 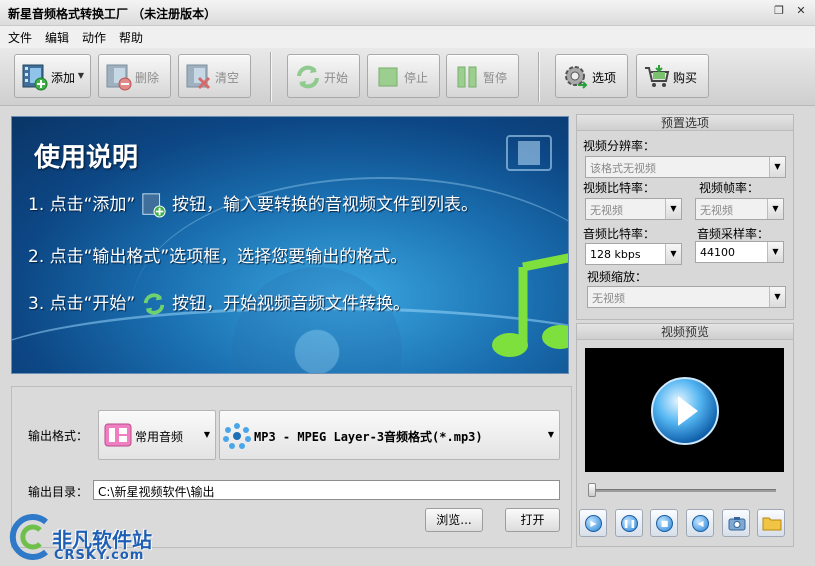 What do you see at coordinates (529, 153) in the screenshot?
I see `film-icon` at bounding box center [529, 153].